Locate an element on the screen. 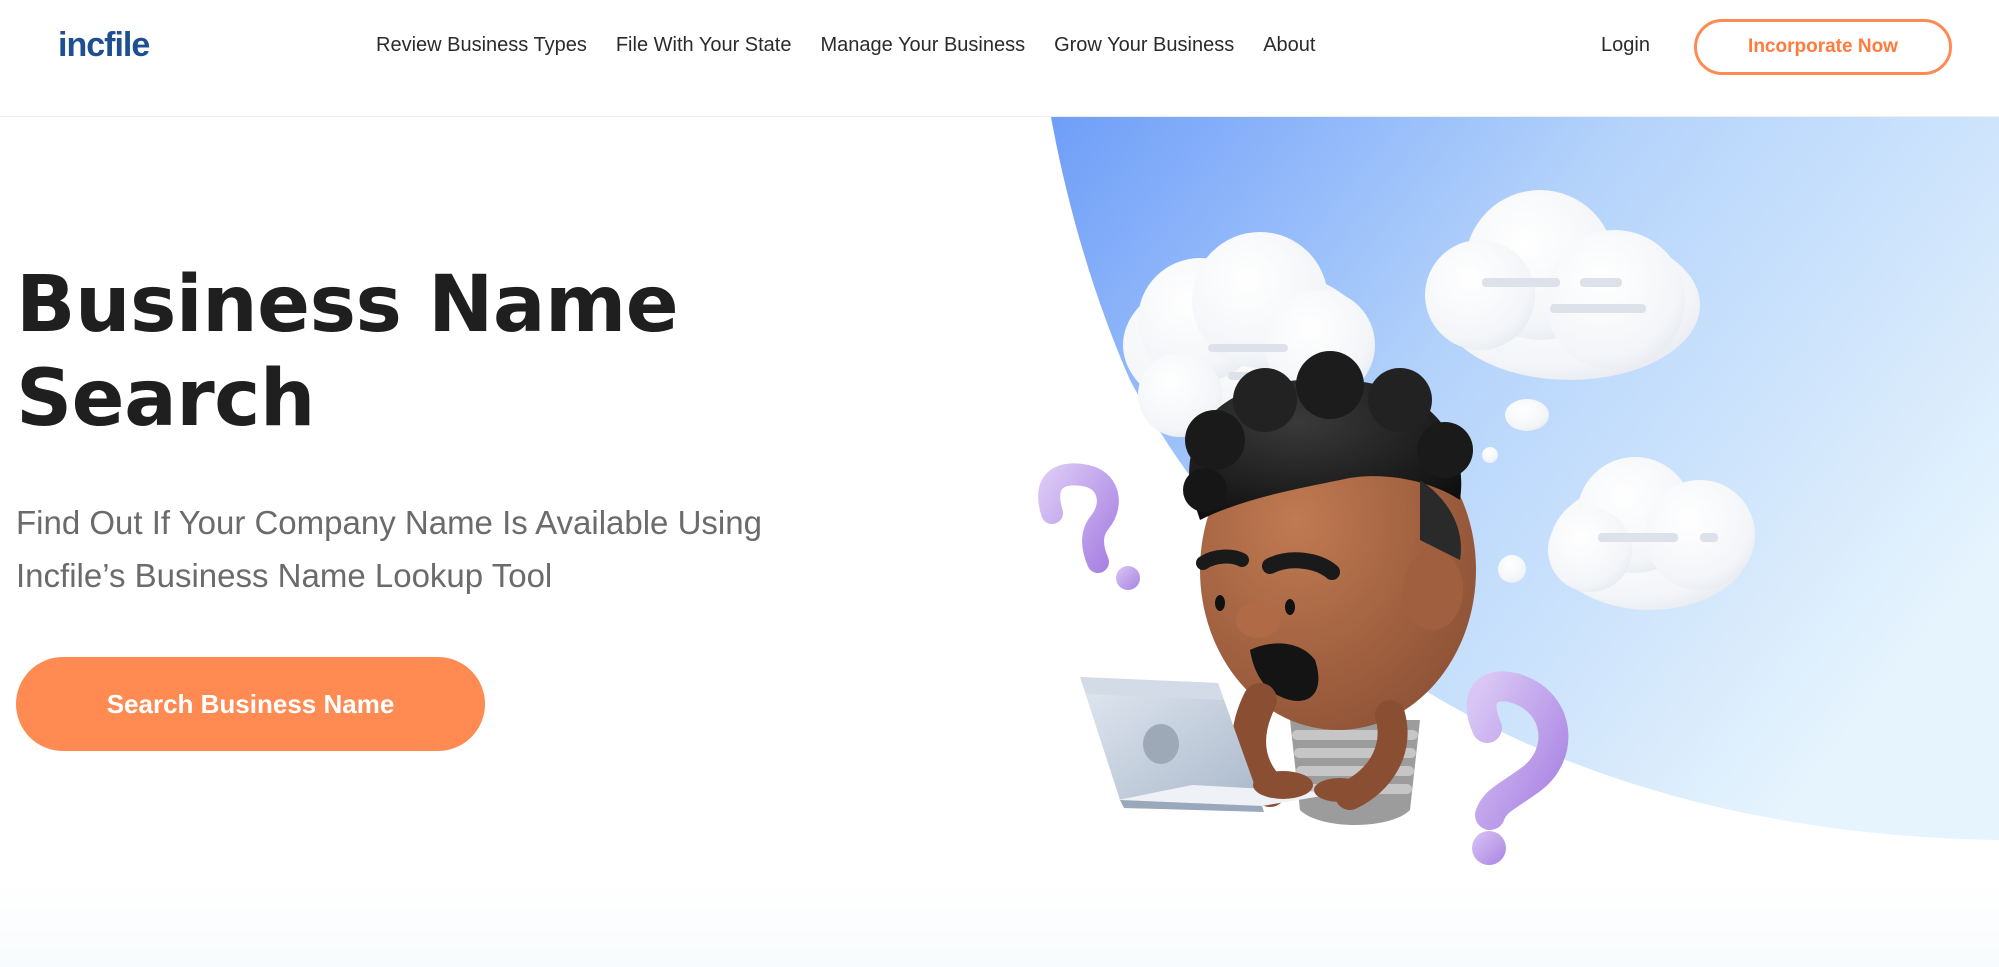 This screenshot has width=1999, height=967. laptop-icon is located at coordinates (1210, 744).